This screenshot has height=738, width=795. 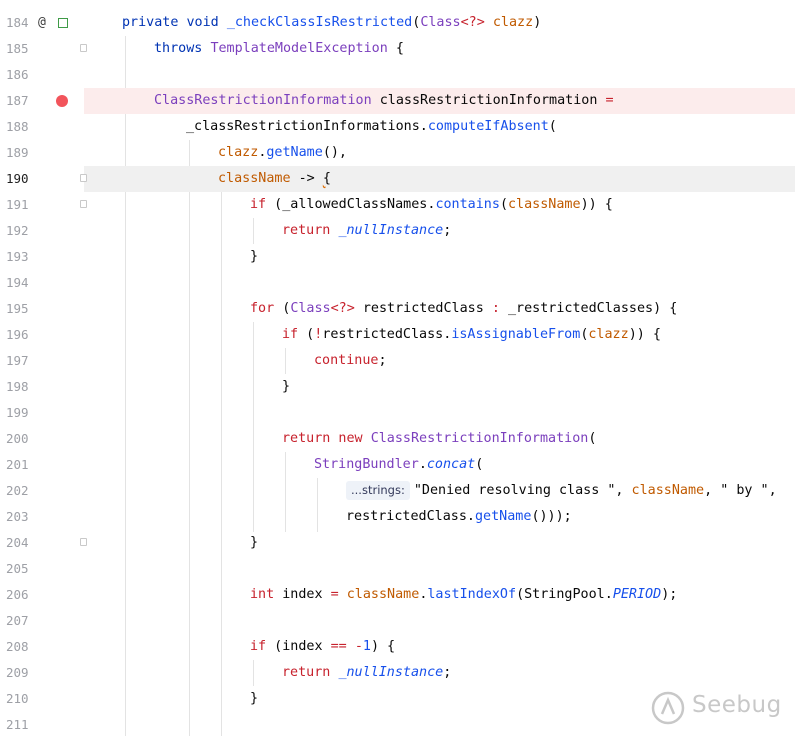 What do you see at coordinates (282, 153) in the screenshot?
I see `code-text: clazz.getName(),` at bounding box center [282, 153].